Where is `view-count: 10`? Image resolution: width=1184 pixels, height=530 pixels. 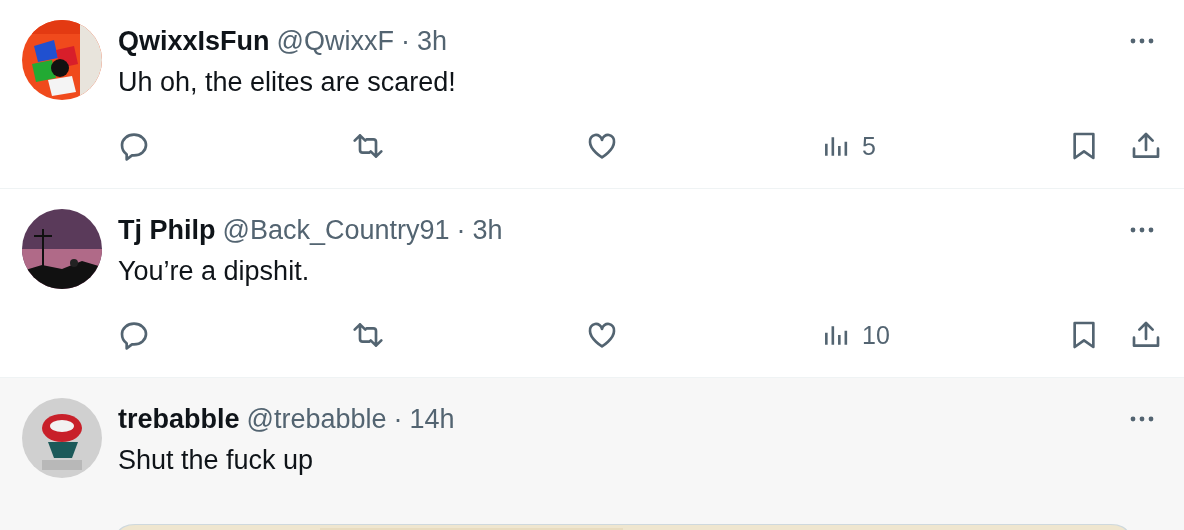
view-count: 10 is located at coordinates (876, 335).